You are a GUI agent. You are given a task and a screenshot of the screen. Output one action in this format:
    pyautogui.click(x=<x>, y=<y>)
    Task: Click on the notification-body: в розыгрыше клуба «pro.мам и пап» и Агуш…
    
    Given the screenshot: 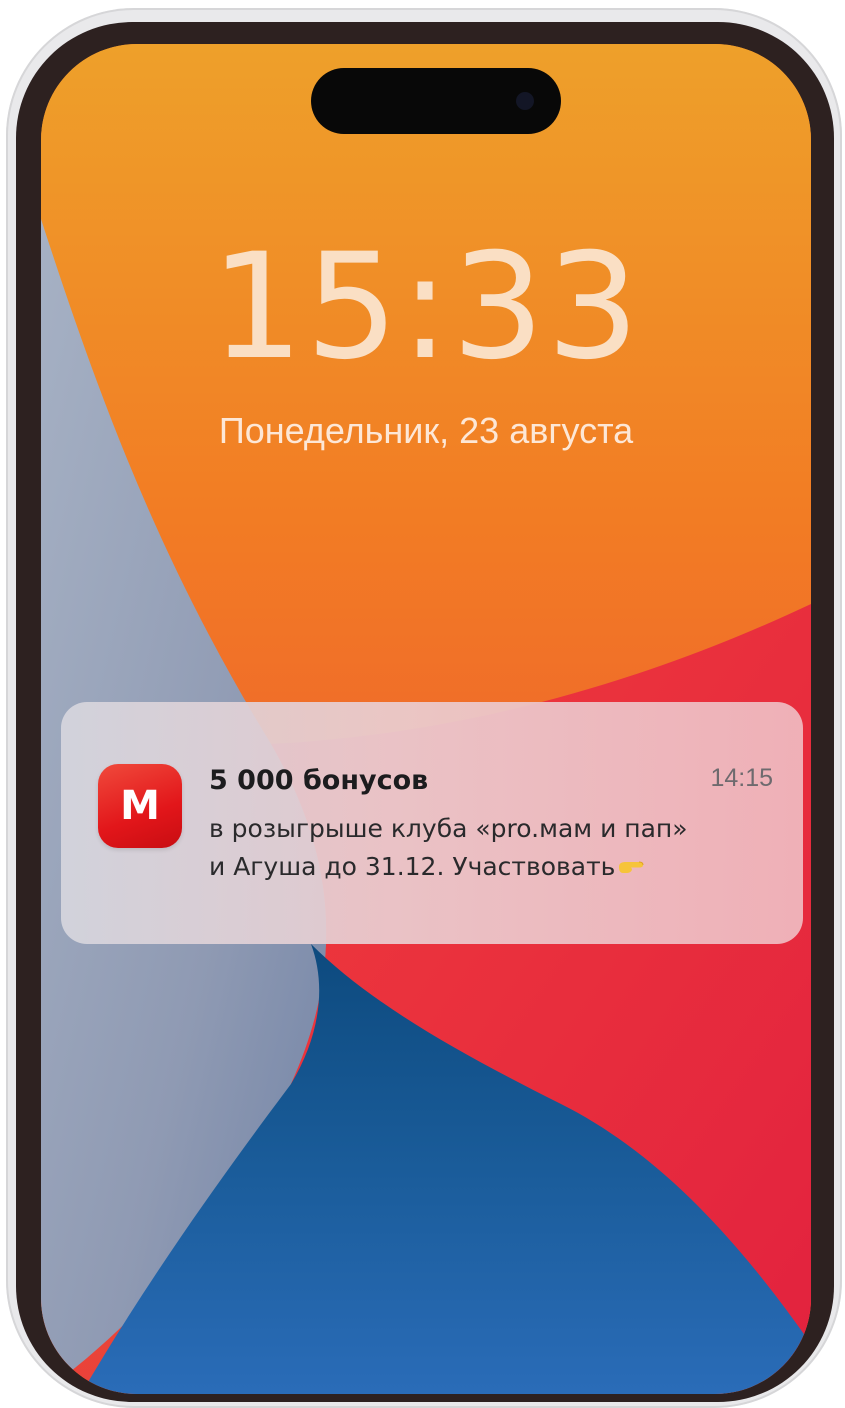 What is the action you would take?
    pyautogui.click(x=489, y=848)
    